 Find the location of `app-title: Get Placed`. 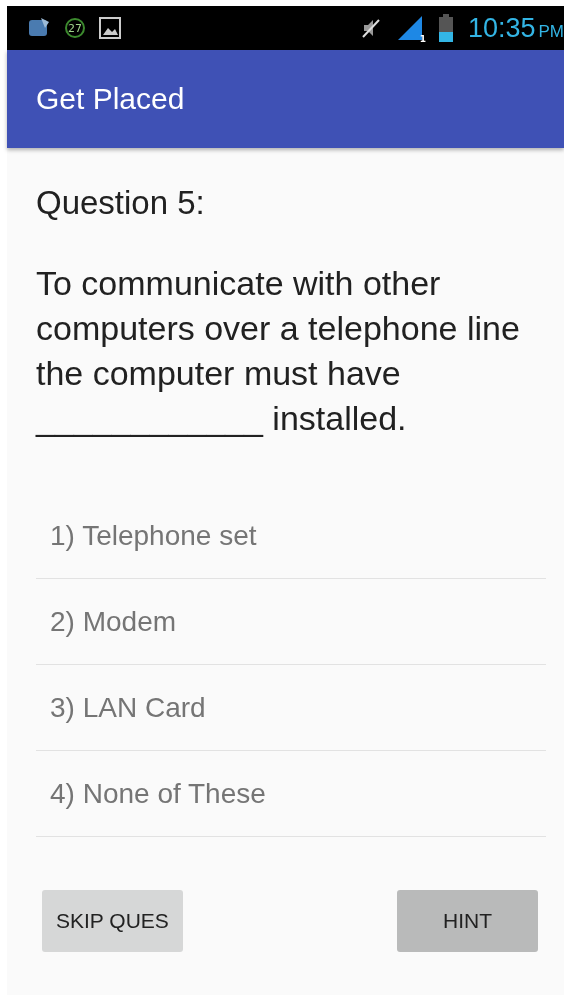

app-title: Get Placed is located at coordinates (110, 99).